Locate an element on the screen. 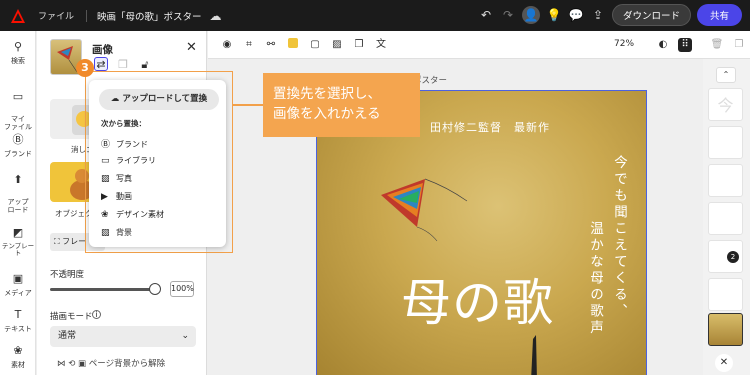 The image size is (750, 375). pages-panel: ⌃ 今 2 ✕ is located at coordinates (726, 217).